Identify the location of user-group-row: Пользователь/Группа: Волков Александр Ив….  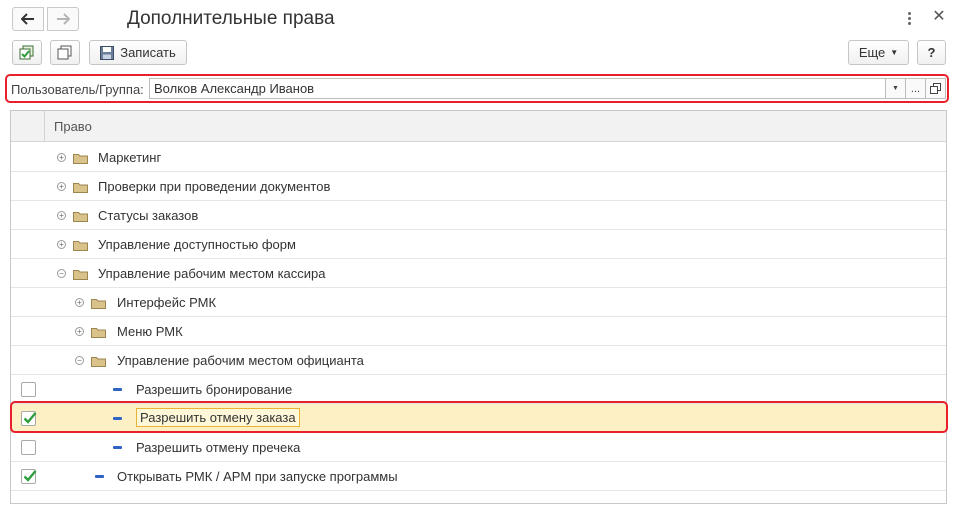
(477, 88).